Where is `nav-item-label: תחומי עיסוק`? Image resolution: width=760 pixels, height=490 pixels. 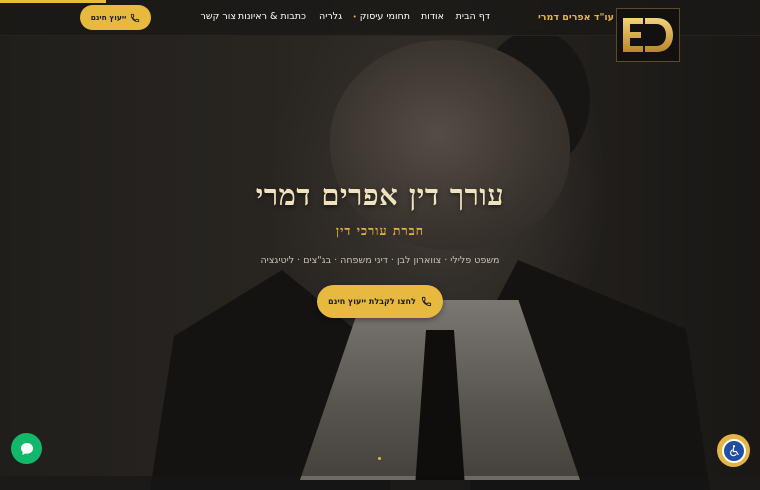
nav-item-label: תחומי עיסוק is located at coordinates (384, 16).